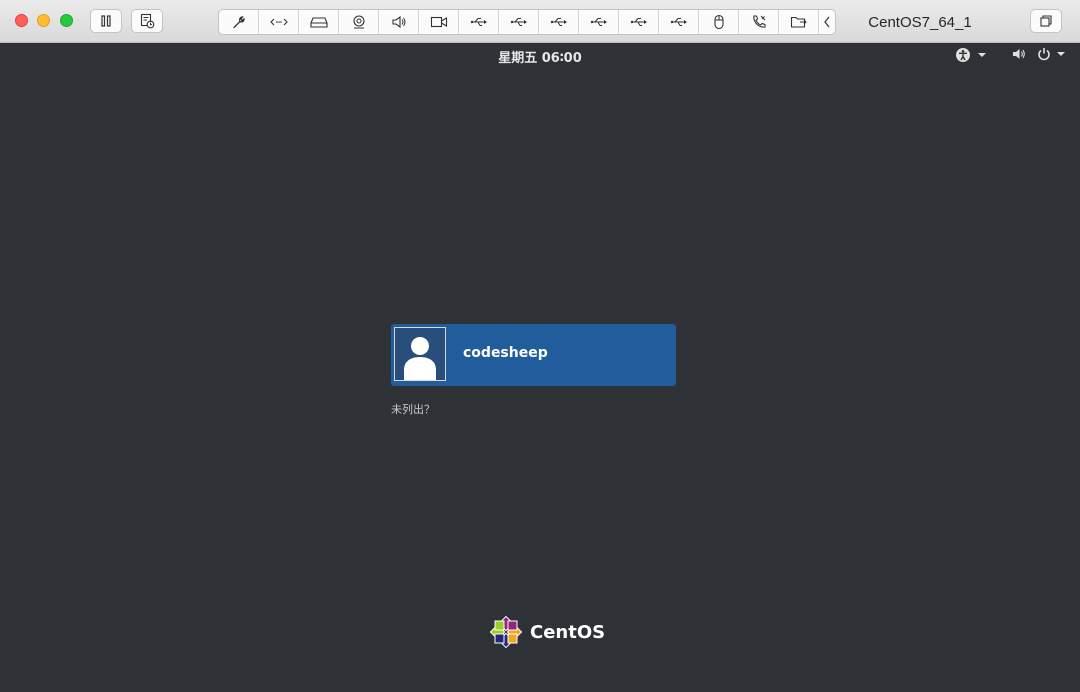 This screenshot has height=692, width=1080. Describe the element at coordinates (21, 20) in the screenshot. I see `close-button` at that location.